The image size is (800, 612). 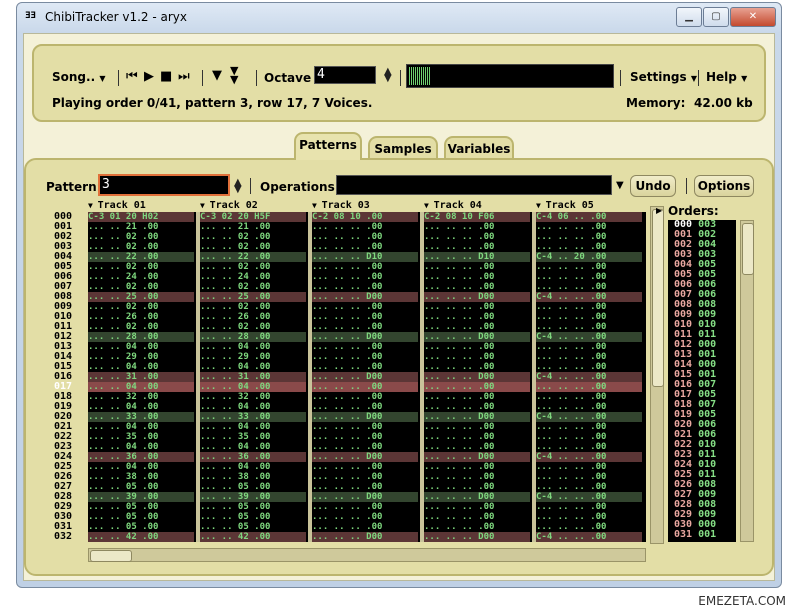 I want to click on stop-icon: ■, so click(x=166, y=76).